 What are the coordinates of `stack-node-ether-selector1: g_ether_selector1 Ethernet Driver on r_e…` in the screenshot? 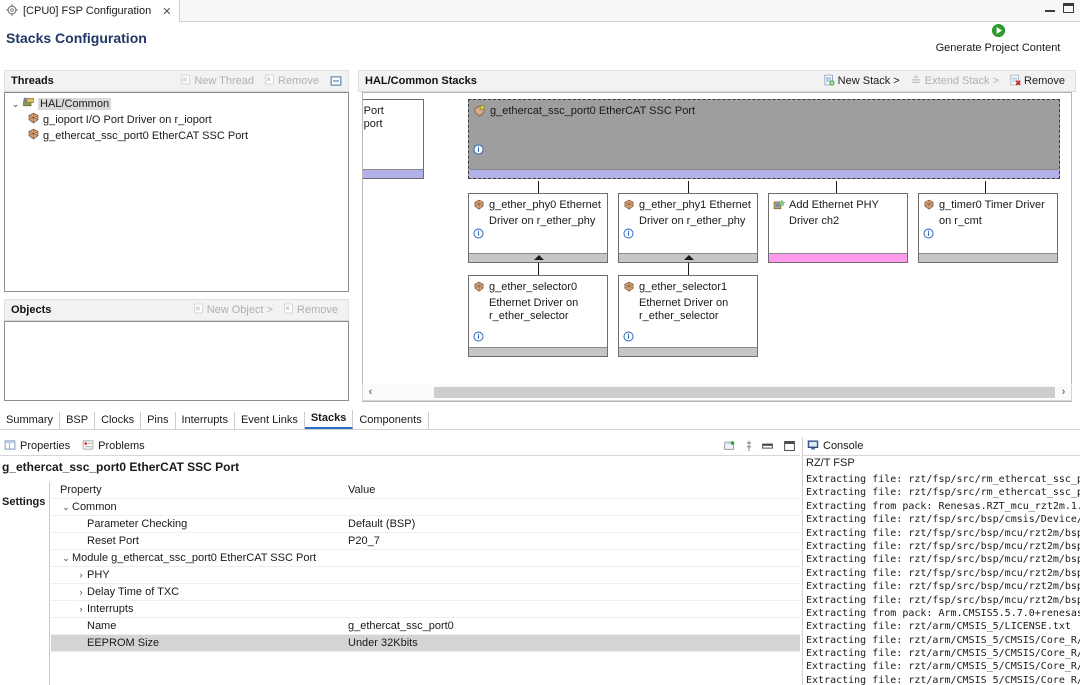 It's located at (688, 316).